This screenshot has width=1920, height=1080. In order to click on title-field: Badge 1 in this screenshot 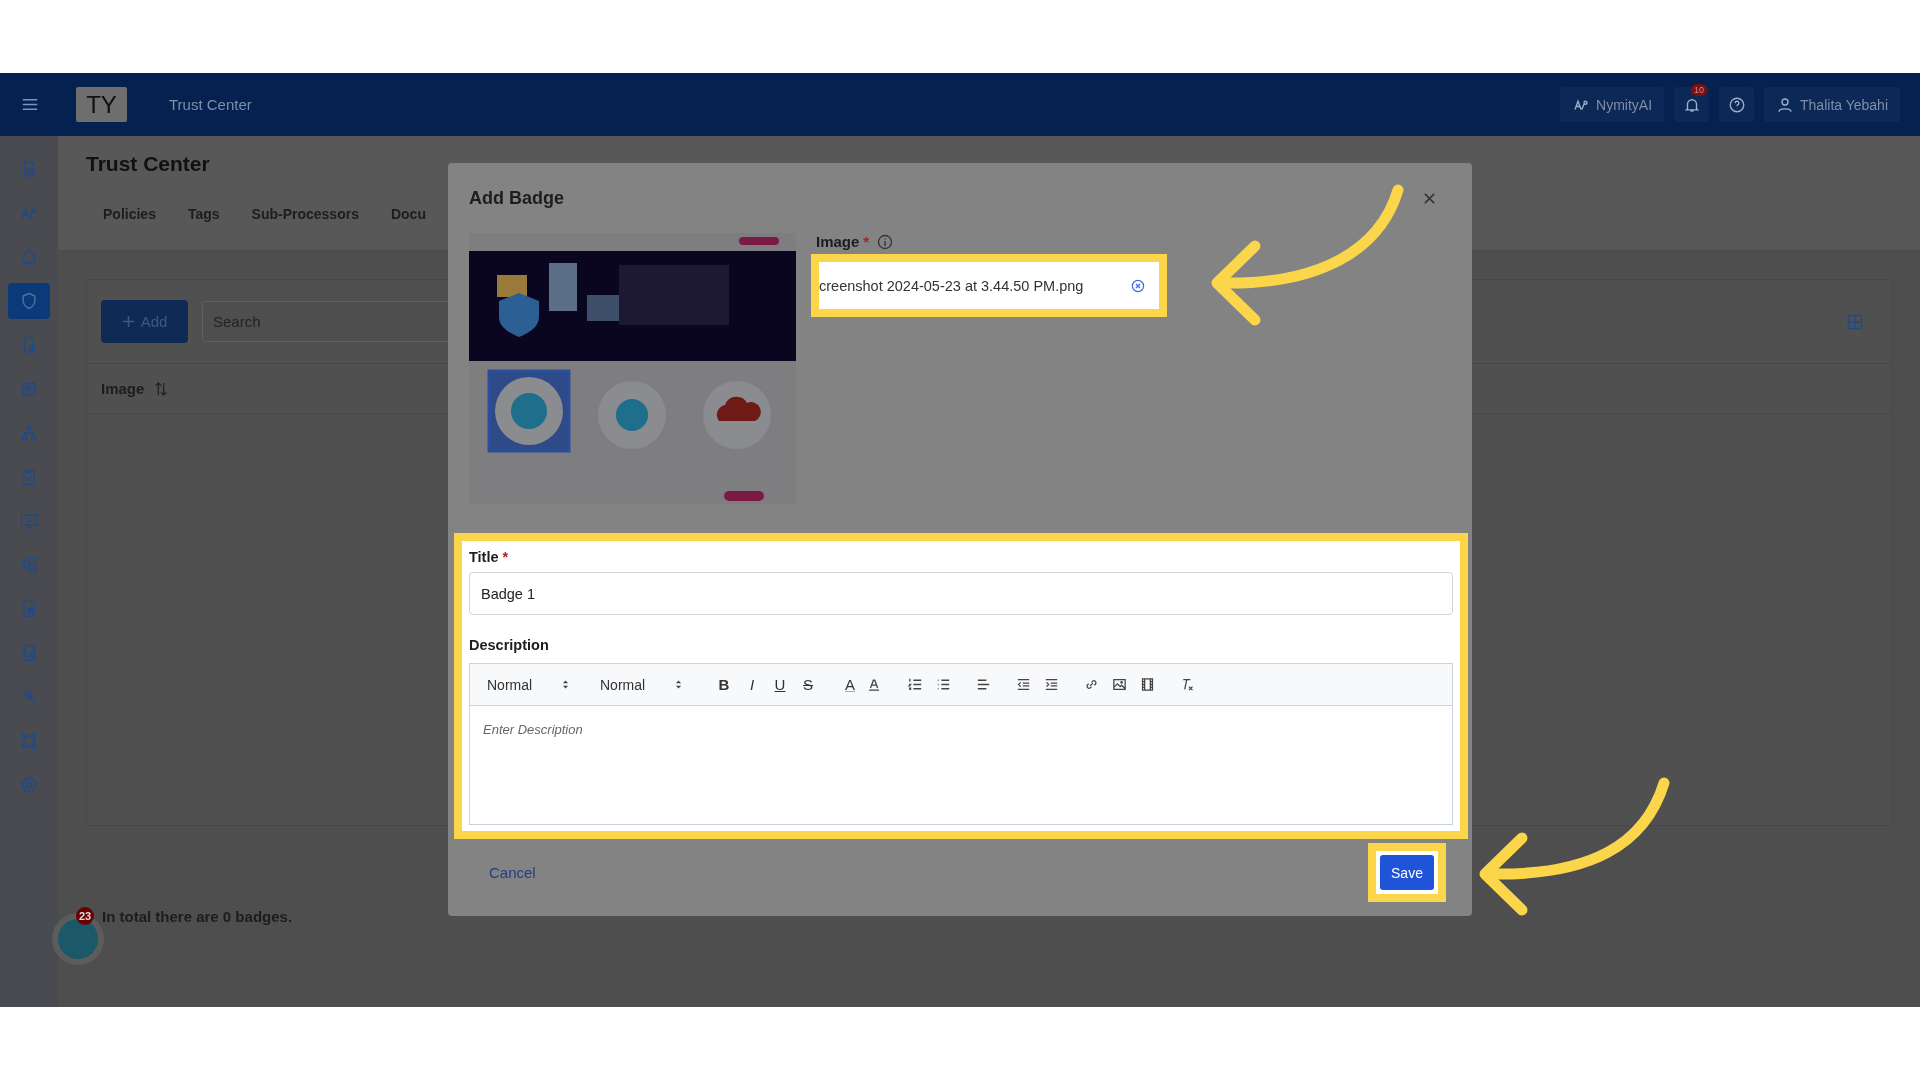, I will do `click(961, 593)`.